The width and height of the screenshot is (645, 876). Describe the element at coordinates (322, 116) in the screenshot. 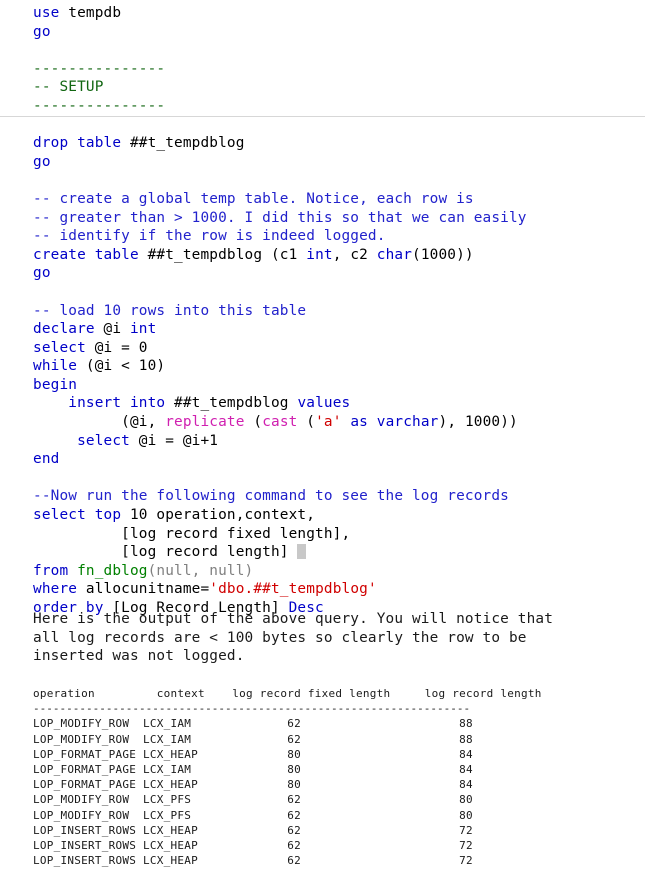

I see `section-divider` at that location.